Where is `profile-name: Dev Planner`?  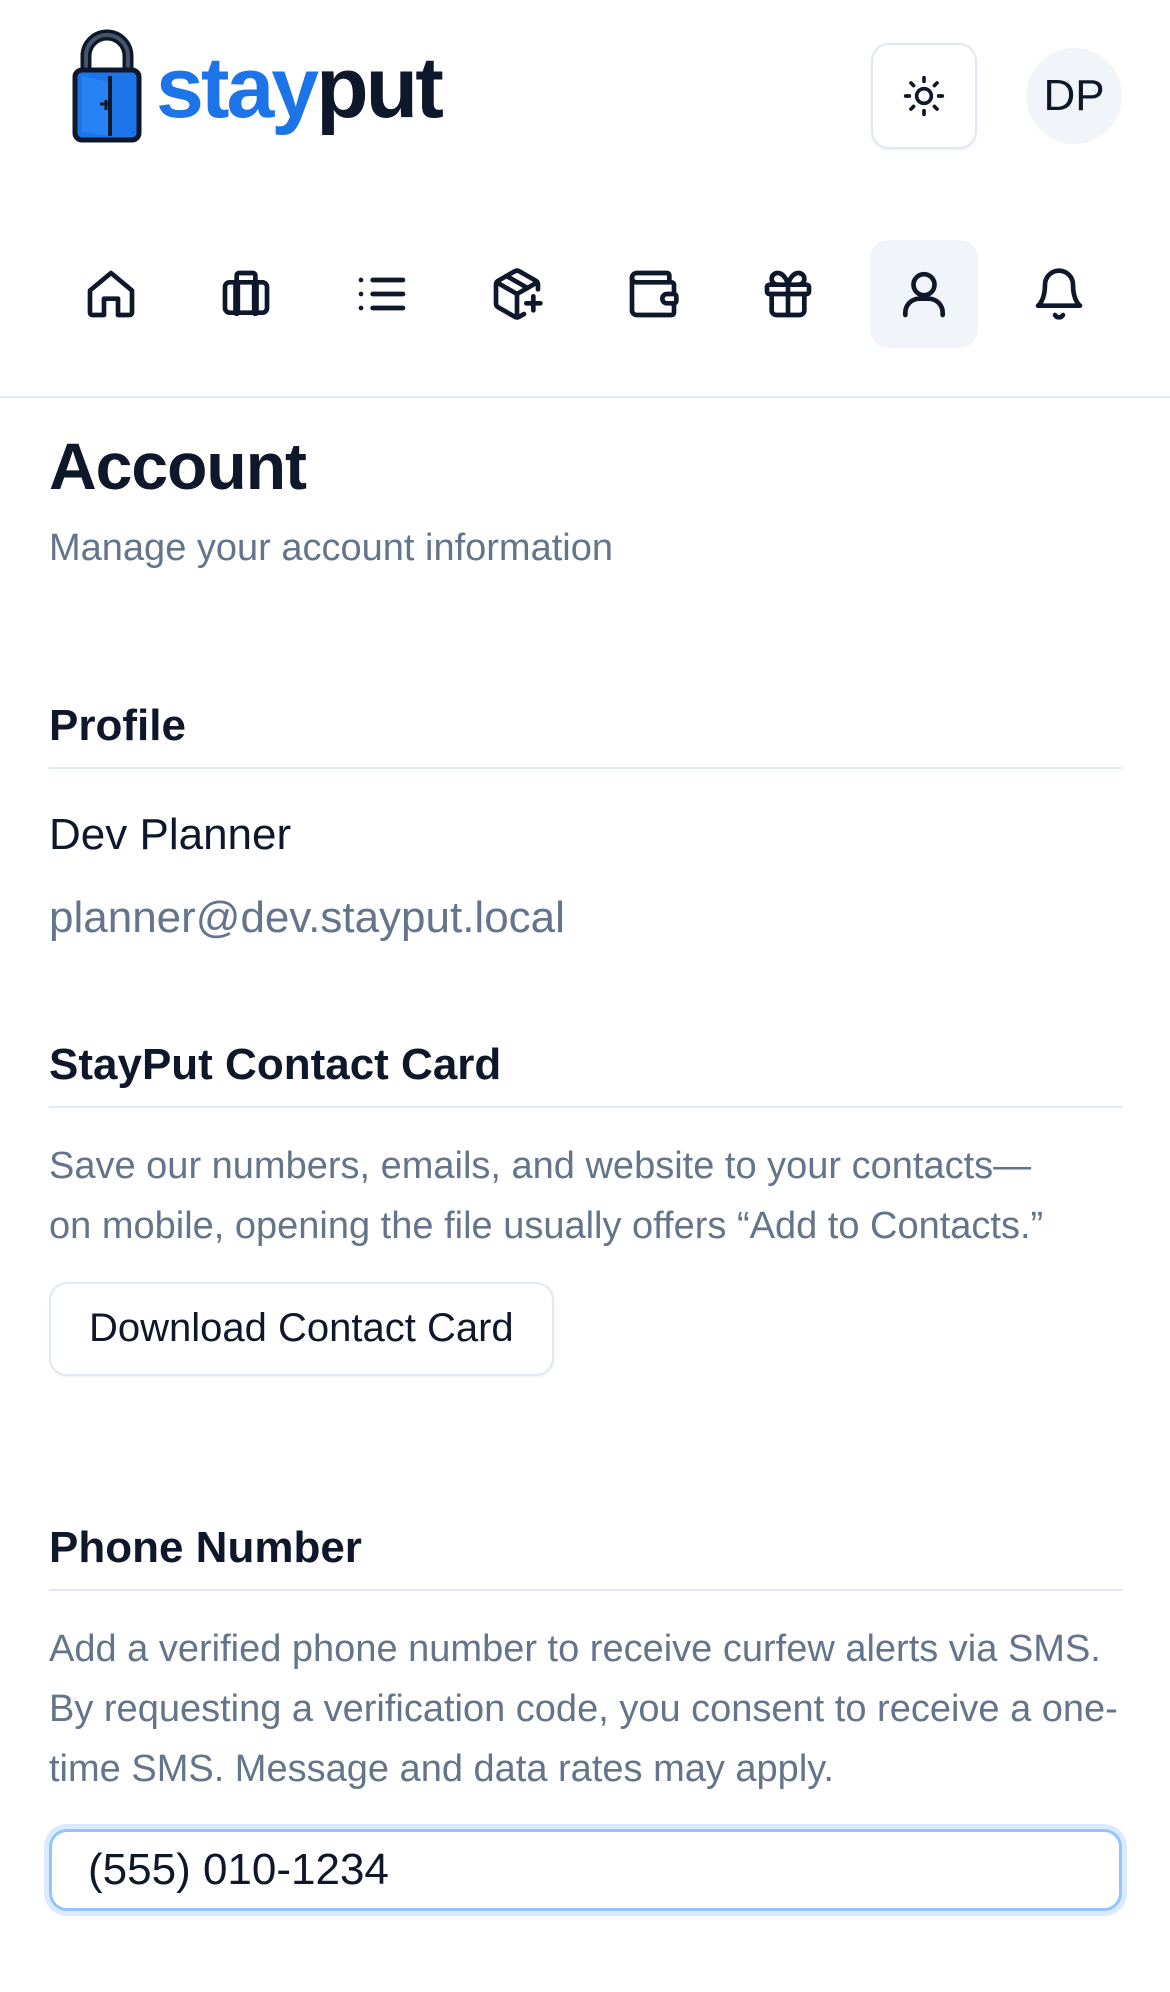 profile-name: Dev Planner is located at coordinates (170, 834).